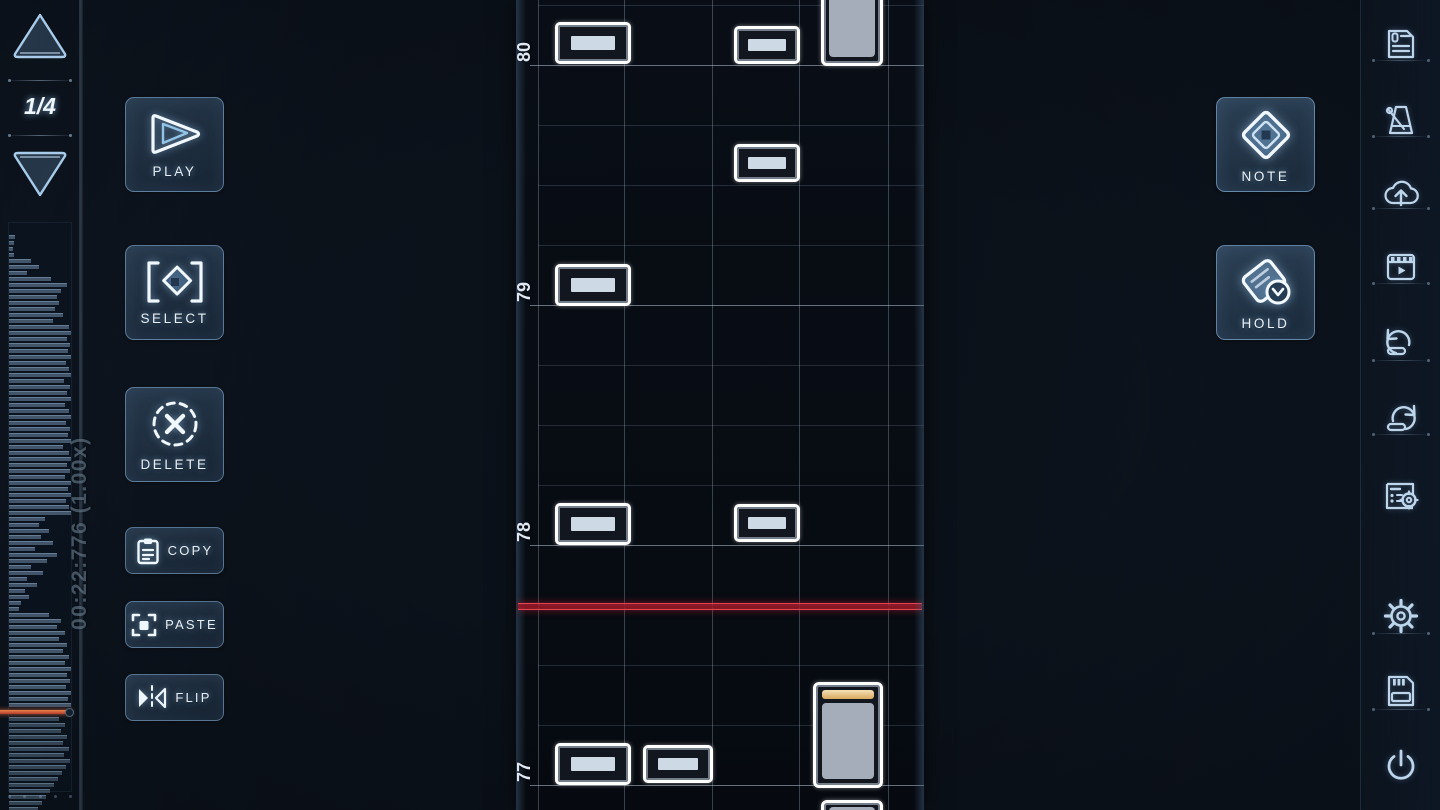 The height and width of the screenshot is (810, 1440). I want to click on paste-button: PASTE, so click(174, 624).